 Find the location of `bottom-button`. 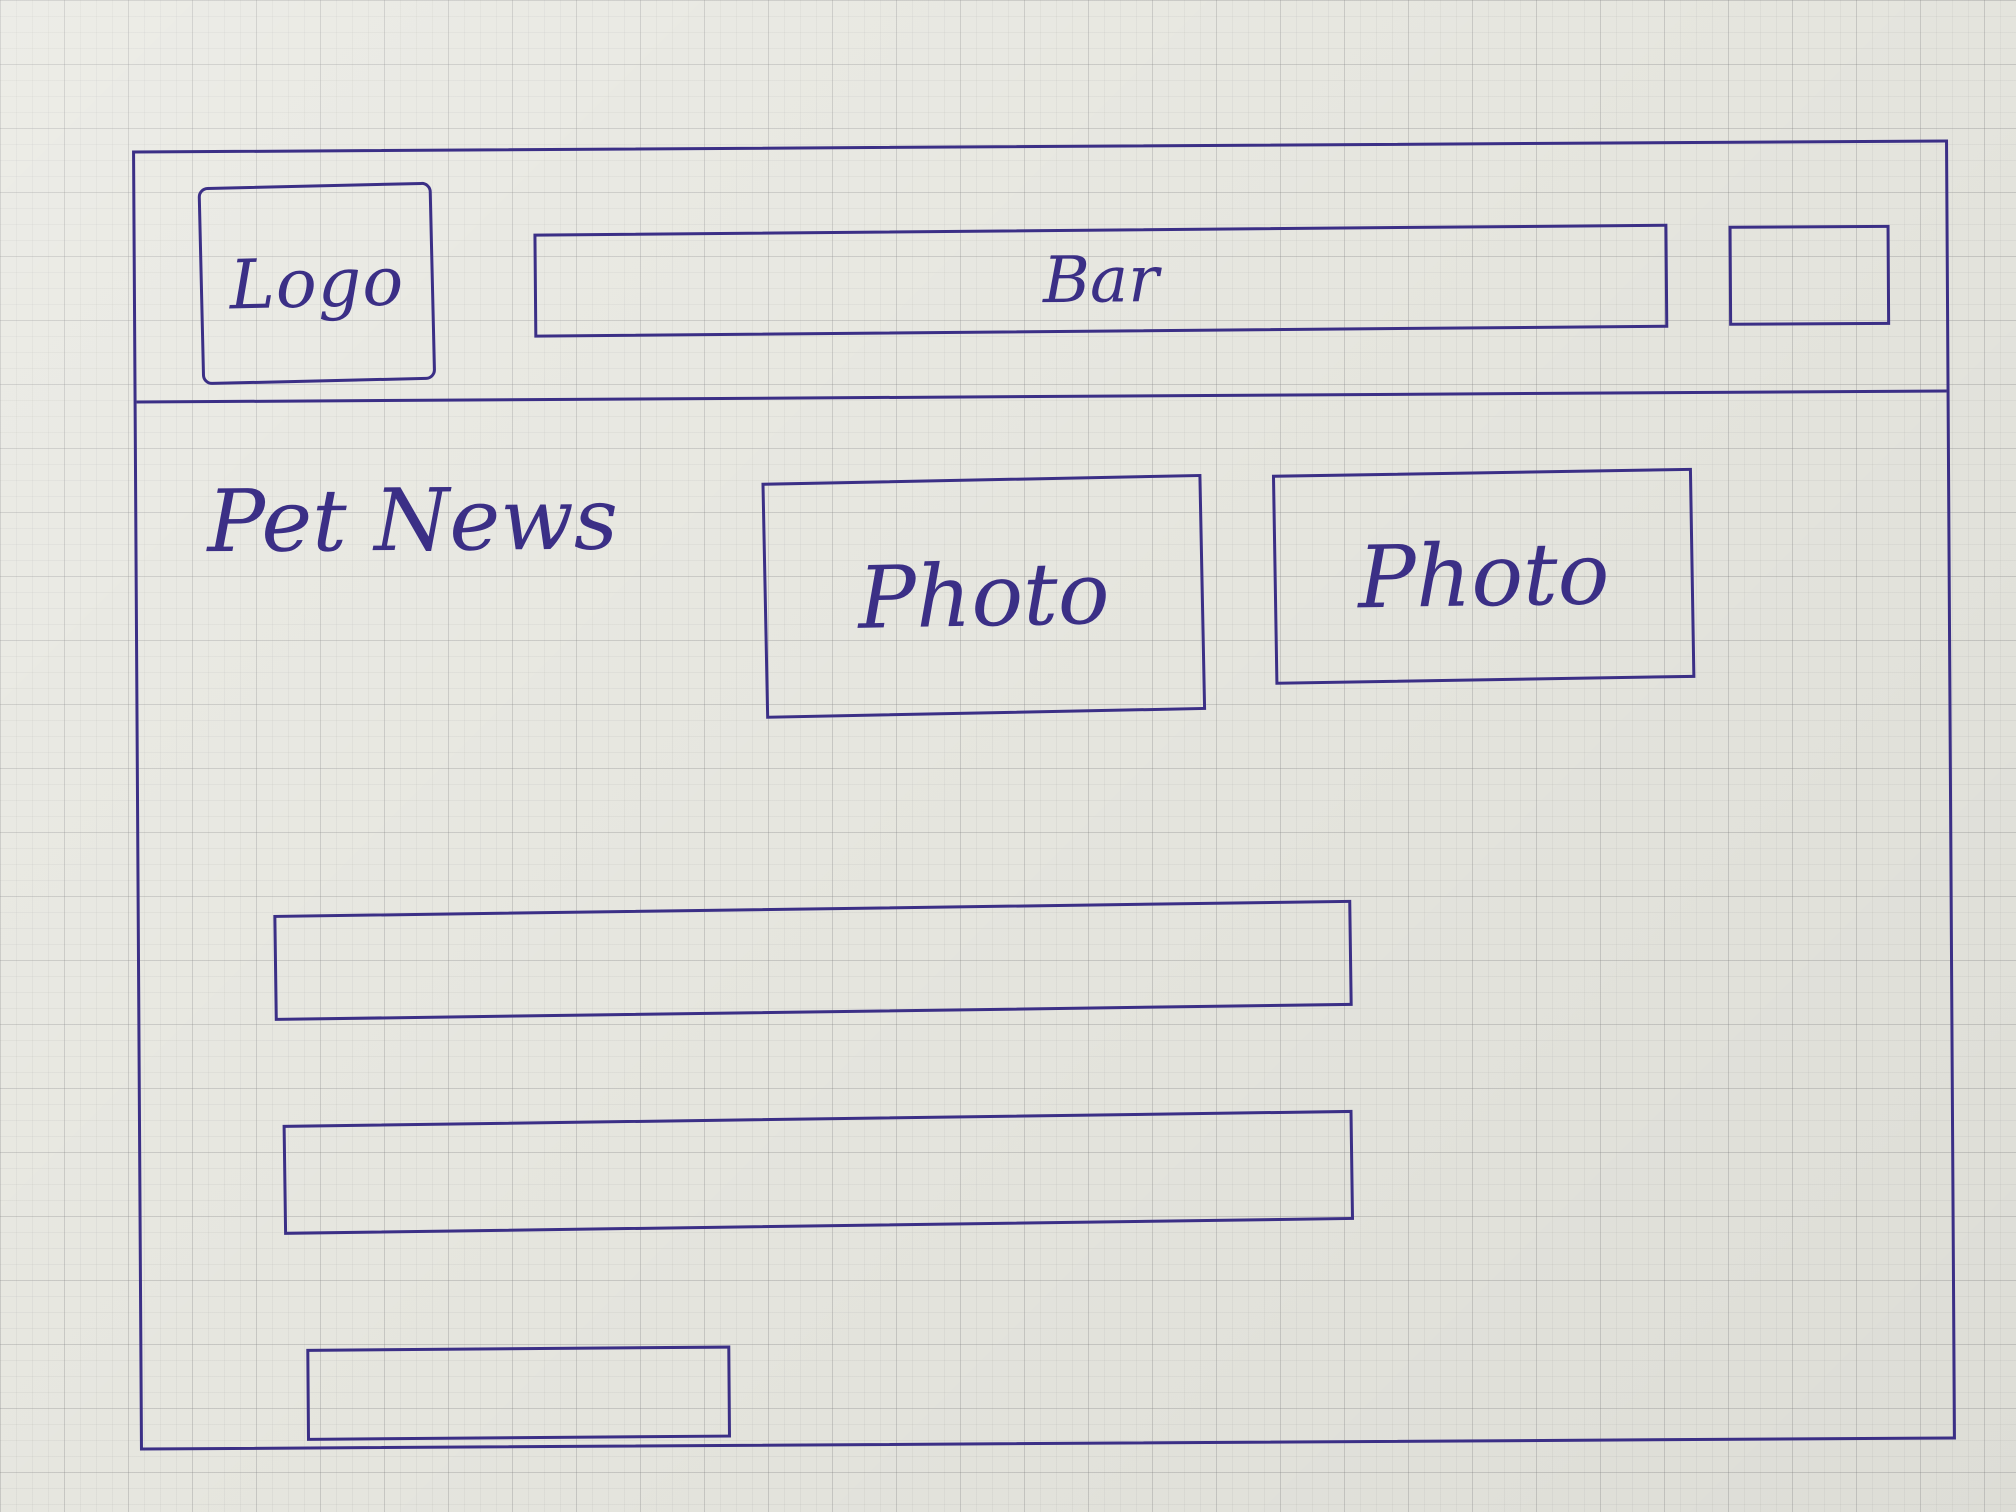

bottom-button is located at coordinates (518, 1393).